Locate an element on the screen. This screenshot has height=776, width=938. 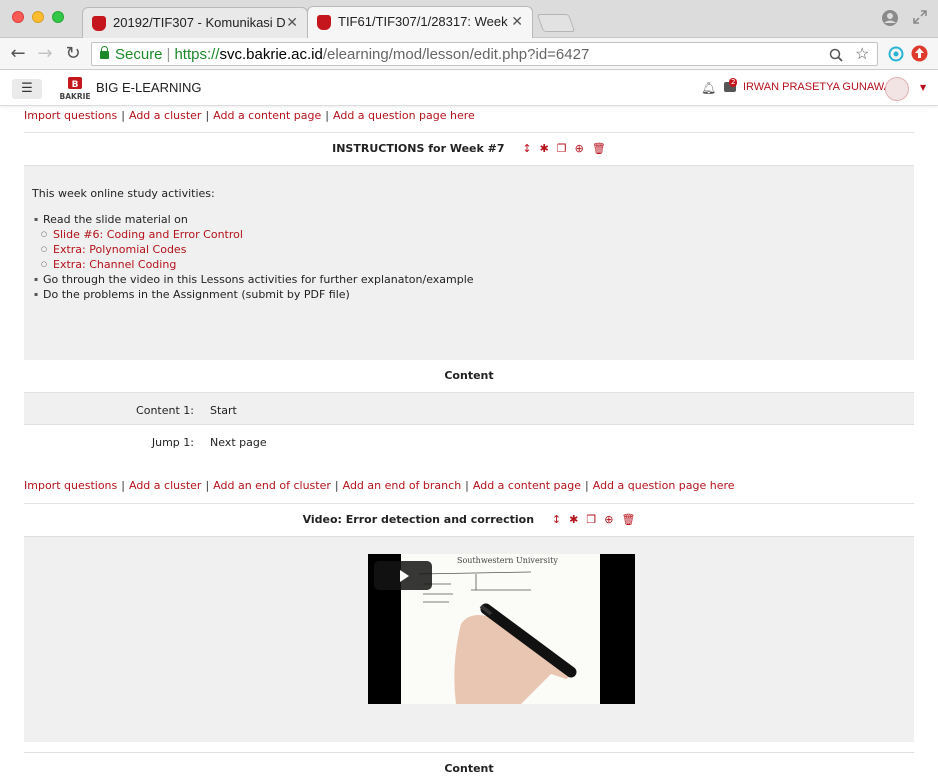
user-menu-name: IRWAN PRASETYA GUNAWAN is located at coordinates (821, 87).